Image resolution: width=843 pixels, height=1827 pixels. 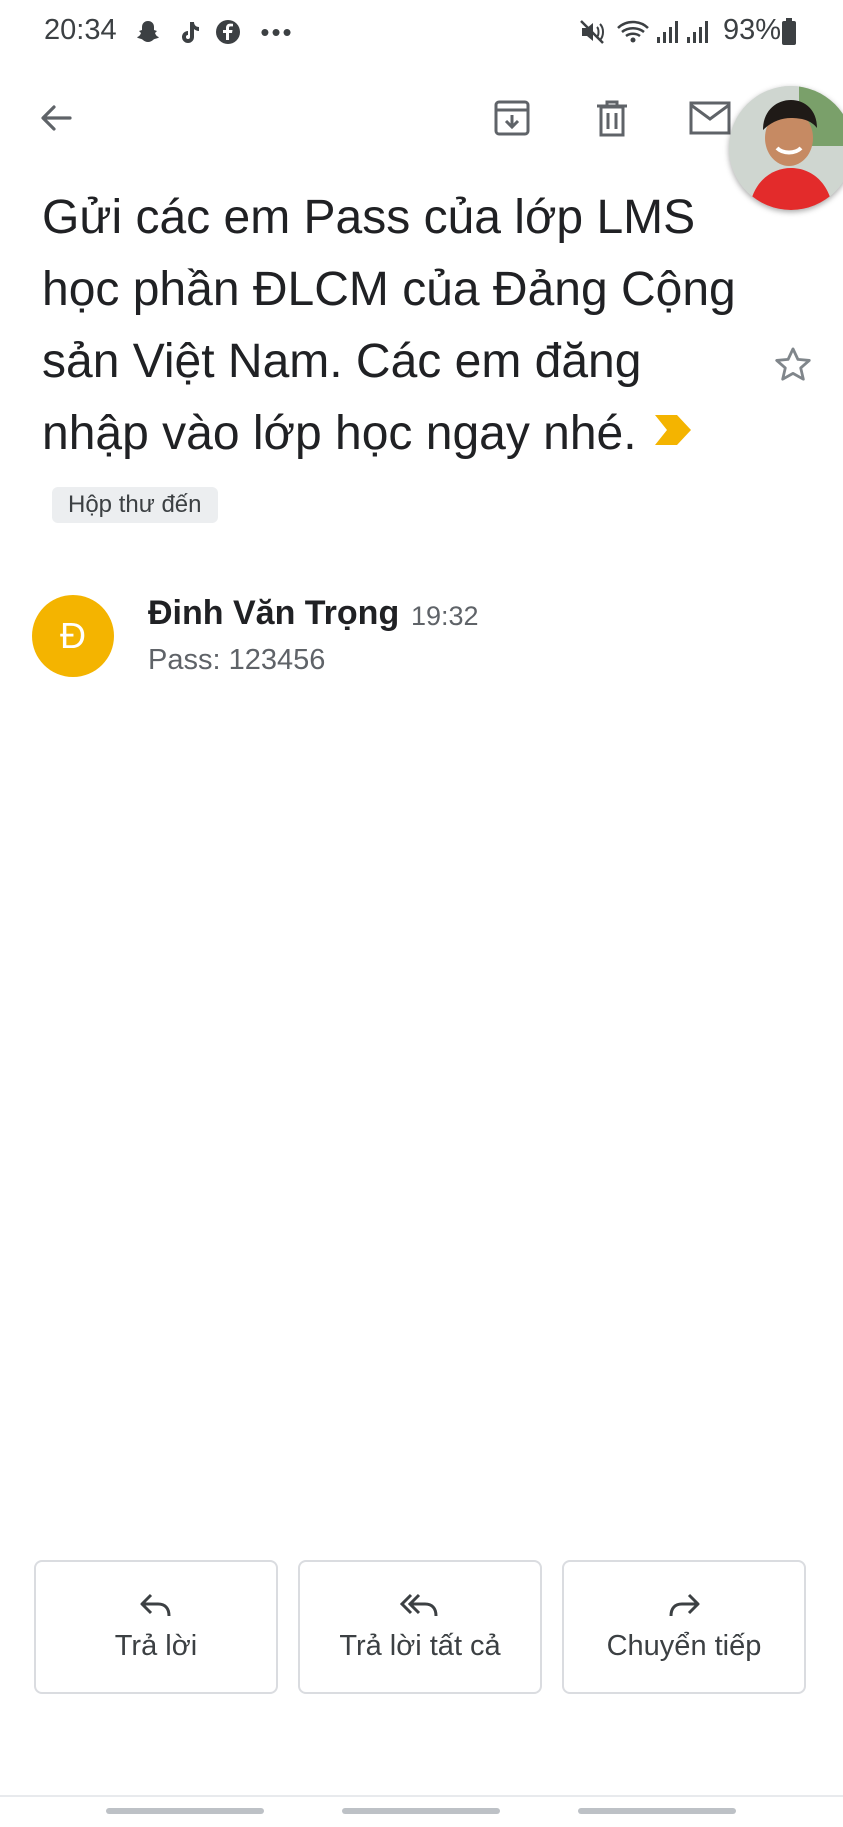 What do you see at coordinates (667, 32) in the screenshot?
I see `signal-icon` at bounding box center [667, 32].